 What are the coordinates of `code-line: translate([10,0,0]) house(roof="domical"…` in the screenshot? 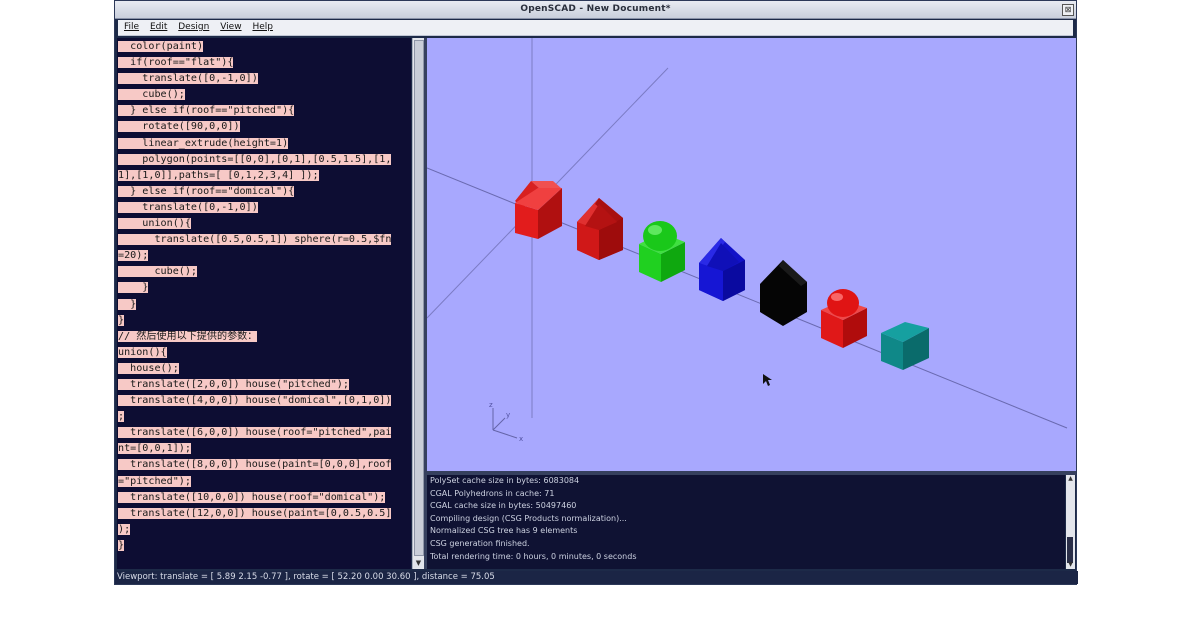 It's located at (252, 497).